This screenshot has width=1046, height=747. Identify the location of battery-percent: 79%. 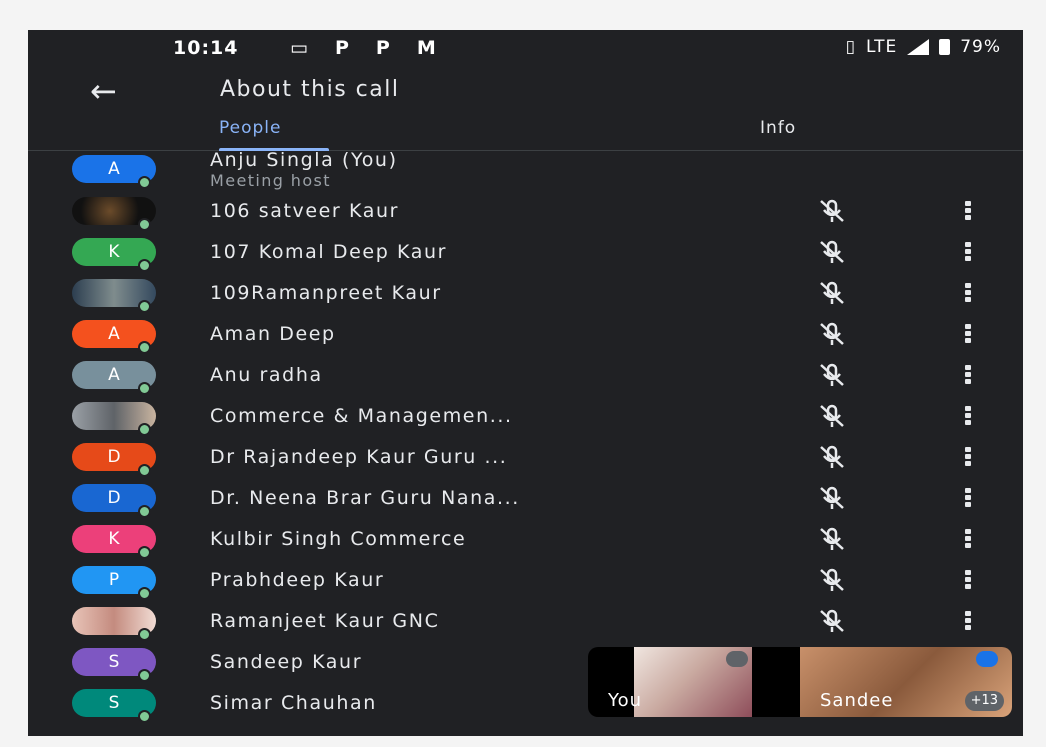
(980, 47).